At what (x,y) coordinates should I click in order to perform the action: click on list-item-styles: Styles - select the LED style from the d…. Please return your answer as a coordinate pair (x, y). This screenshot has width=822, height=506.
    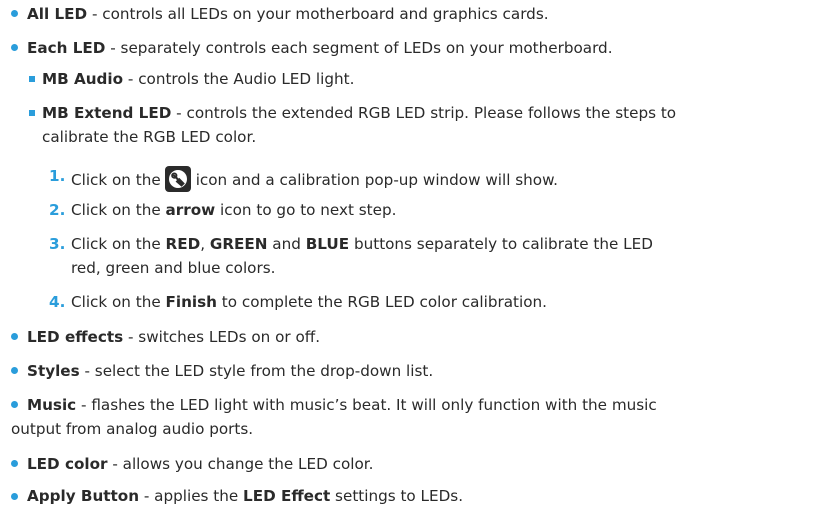
    Looking at the image, I should click on (230, 371).